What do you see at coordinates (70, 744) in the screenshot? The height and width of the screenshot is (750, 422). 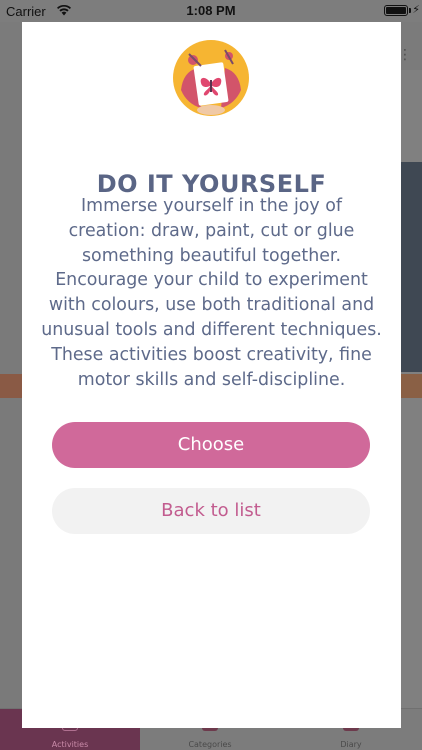 I see `tab-label: Activities` at bounding box center [70, 744].